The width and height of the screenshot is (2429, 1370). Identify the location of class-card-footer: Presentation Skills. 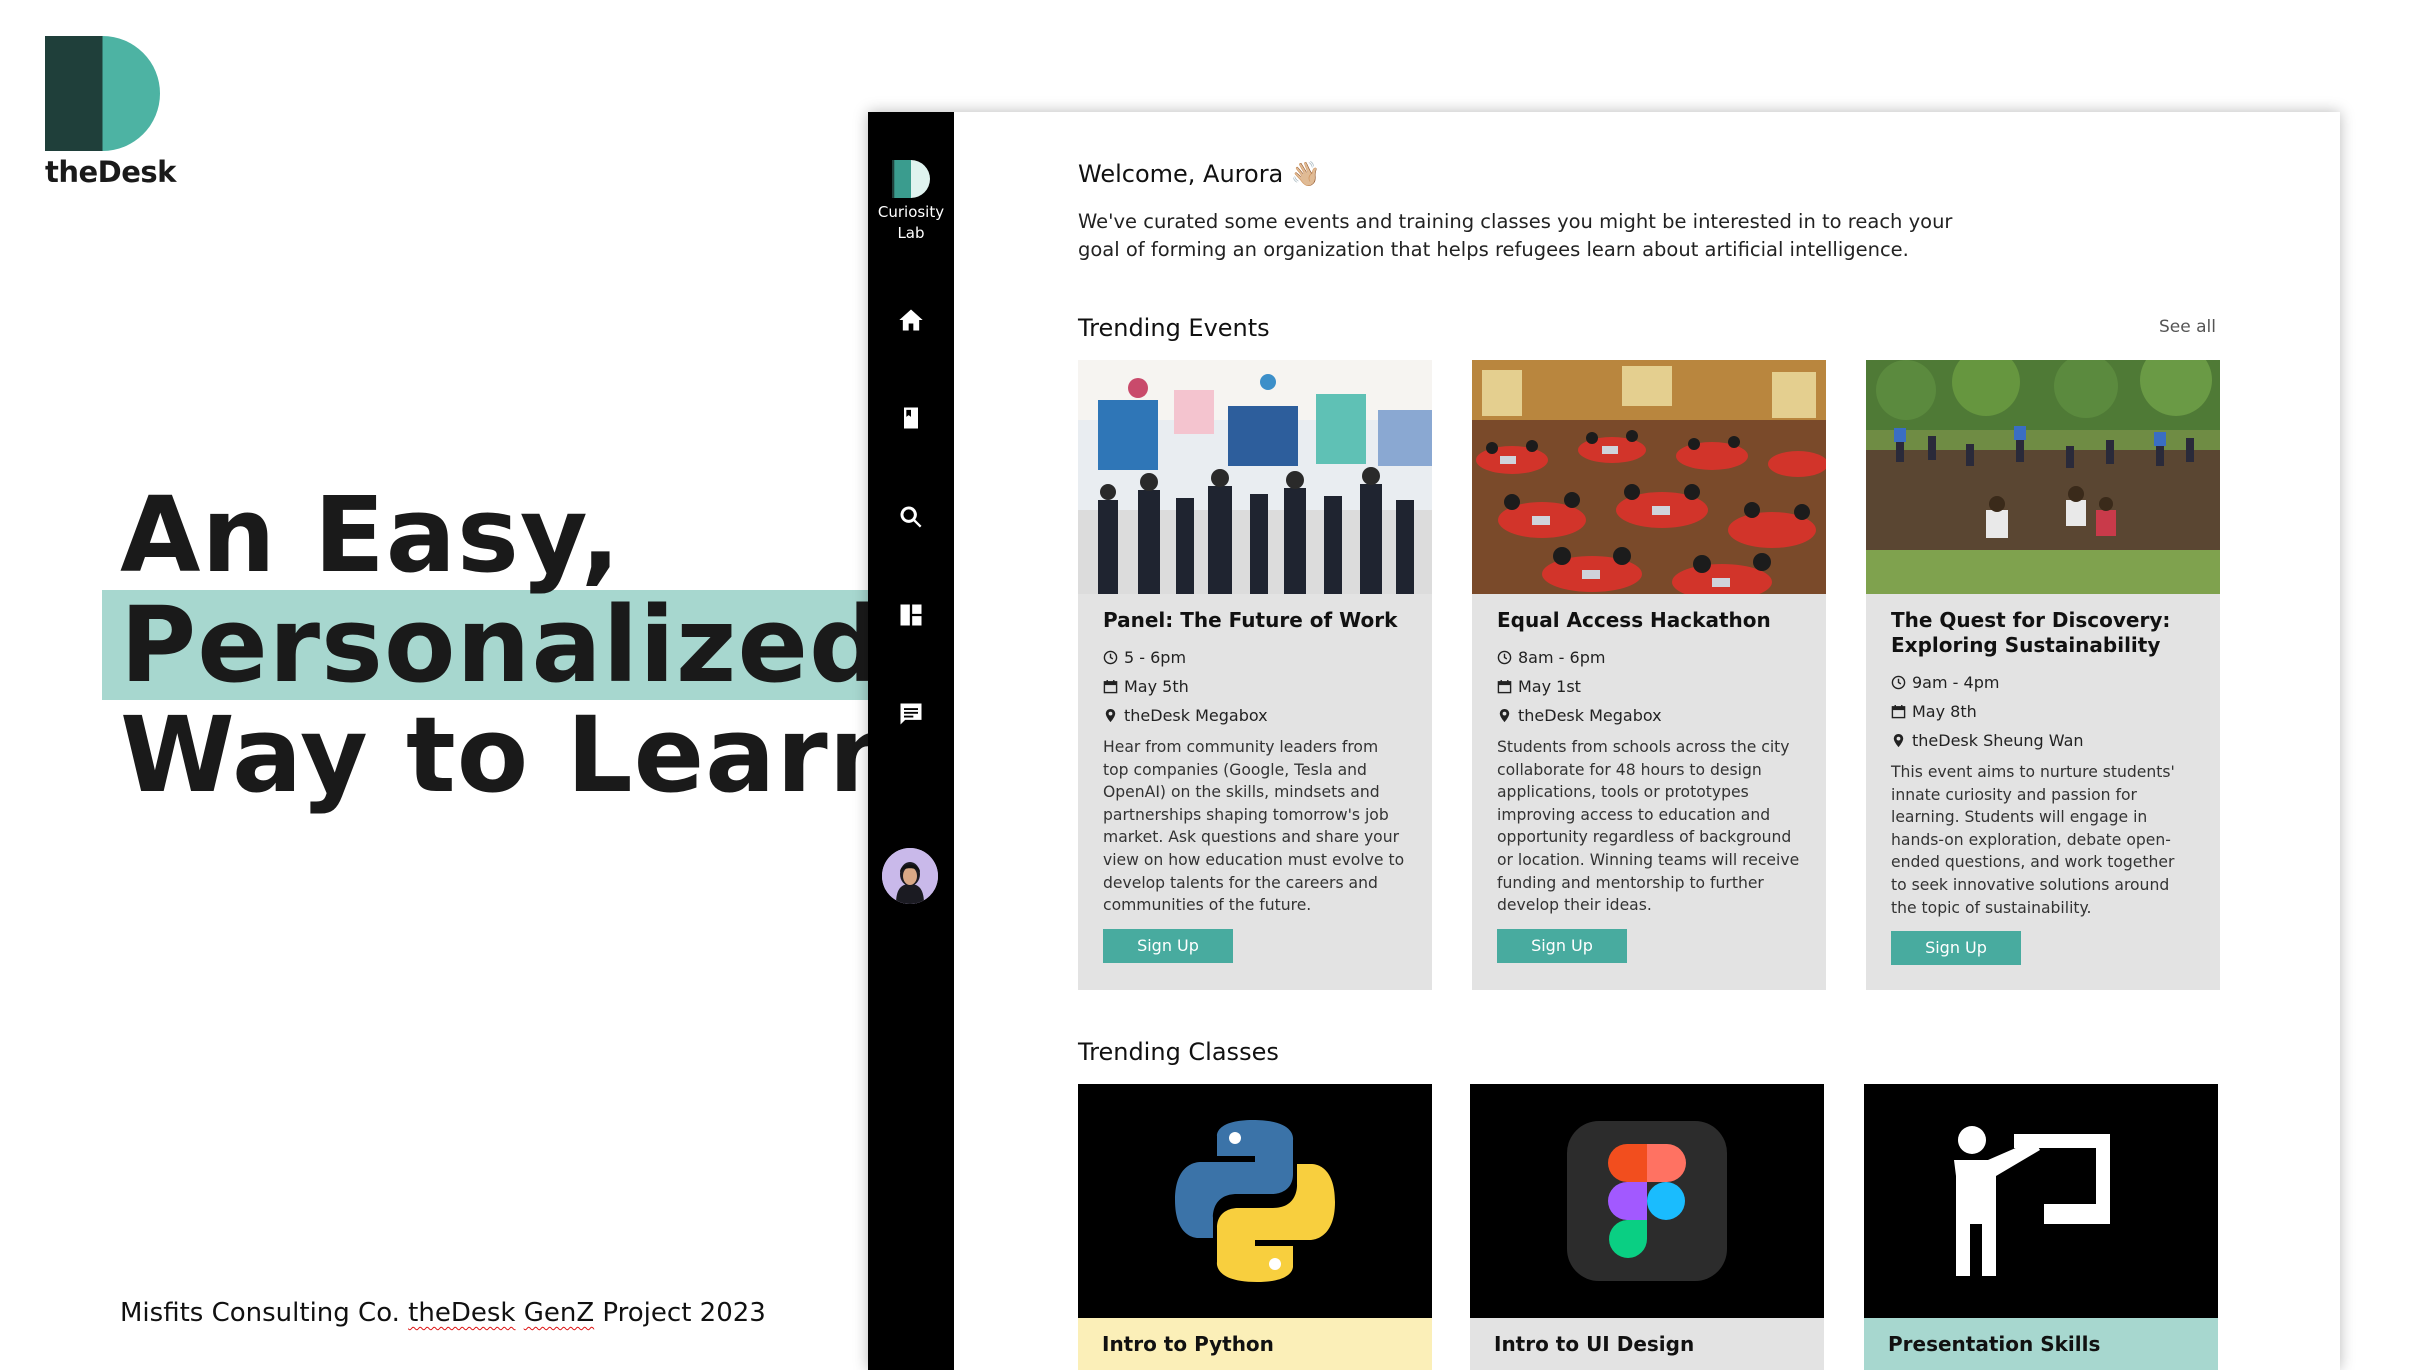
(2041, 1344).